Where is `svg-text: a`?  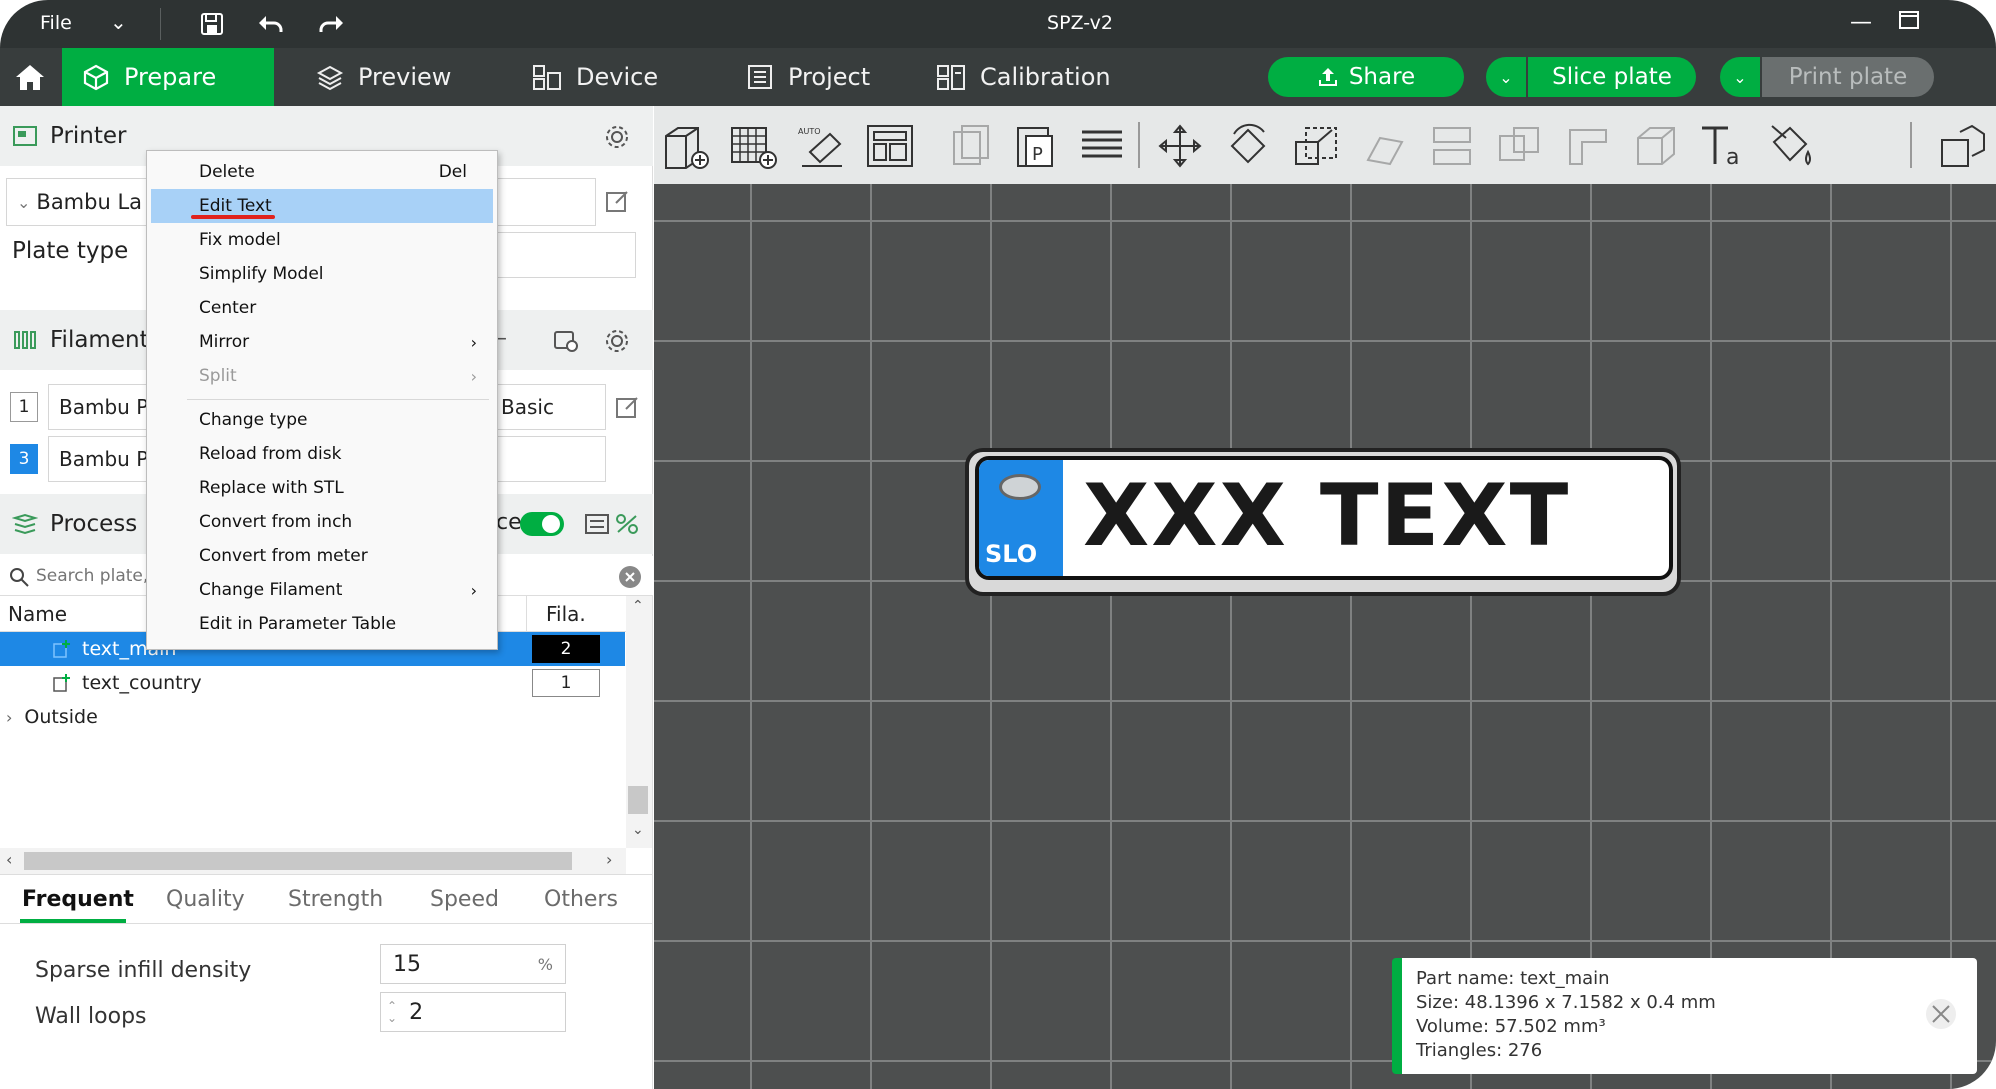
svg-text: a is located at coordinates (1732, 157).